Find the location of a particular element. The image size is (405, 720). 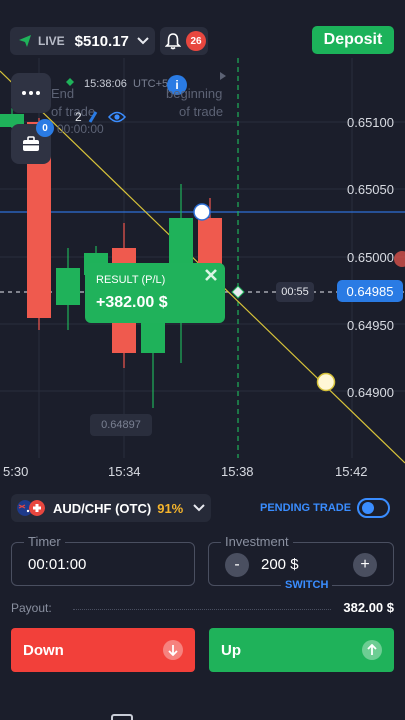

timezone-label: UTC+5 is located at coordinates (151, 84).